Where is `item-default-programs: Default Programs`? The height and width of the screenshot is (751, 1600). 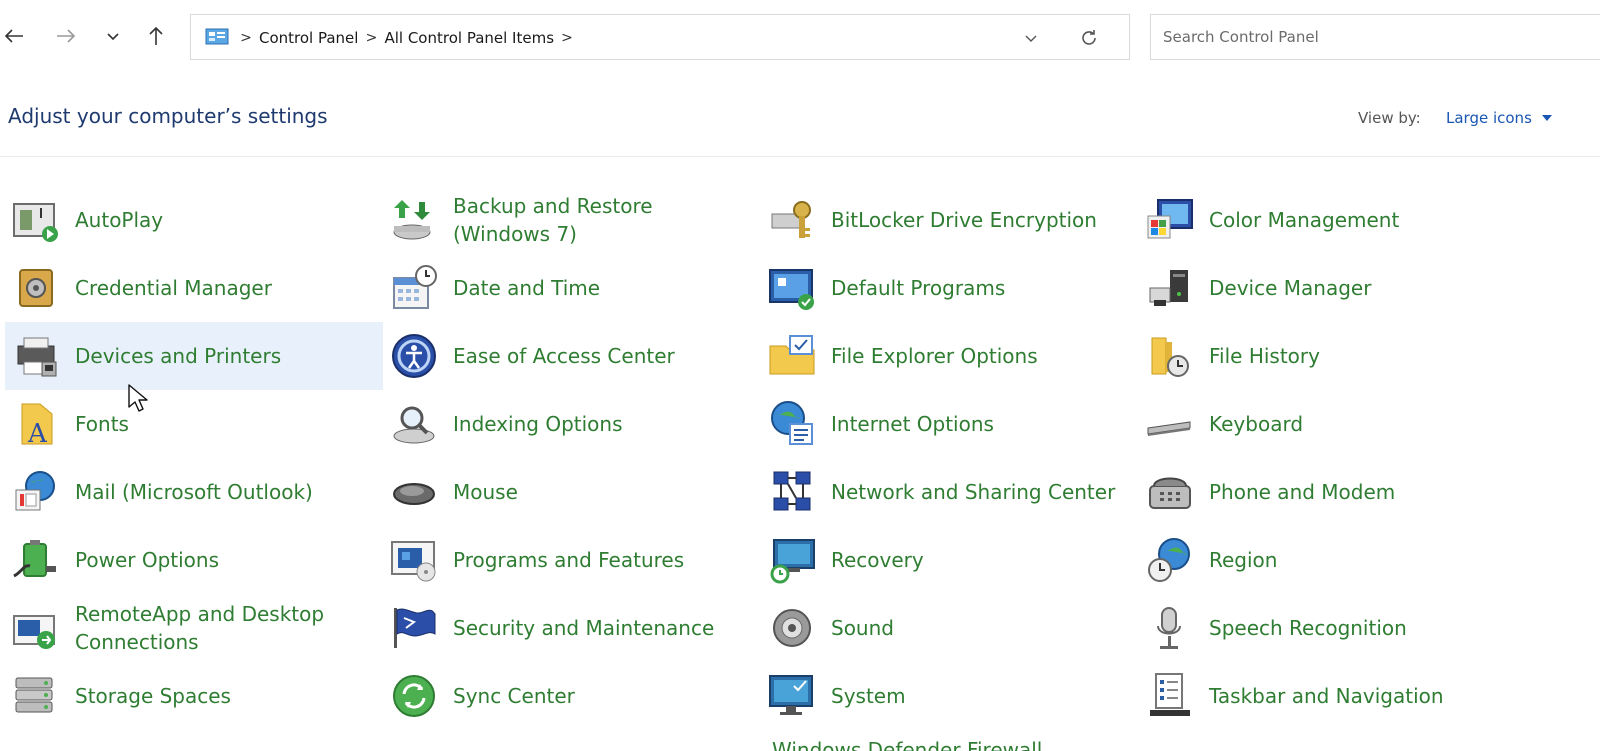 item-default-programs: Default Programs is located at coordinates (950, 288).